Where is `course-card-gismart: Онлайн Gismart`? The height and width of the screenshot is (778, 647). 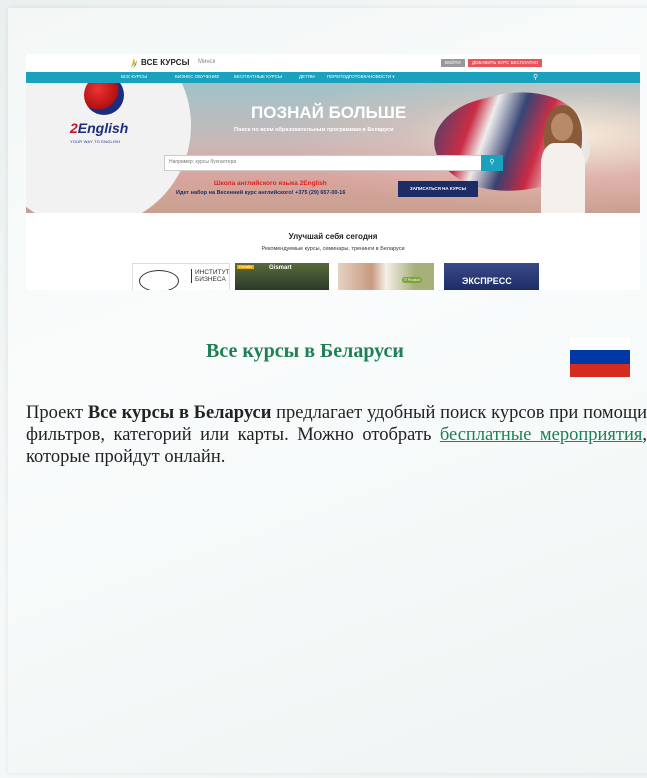 course-card-gismart: Онлайн Gismart is located at coordinates (282, 276).